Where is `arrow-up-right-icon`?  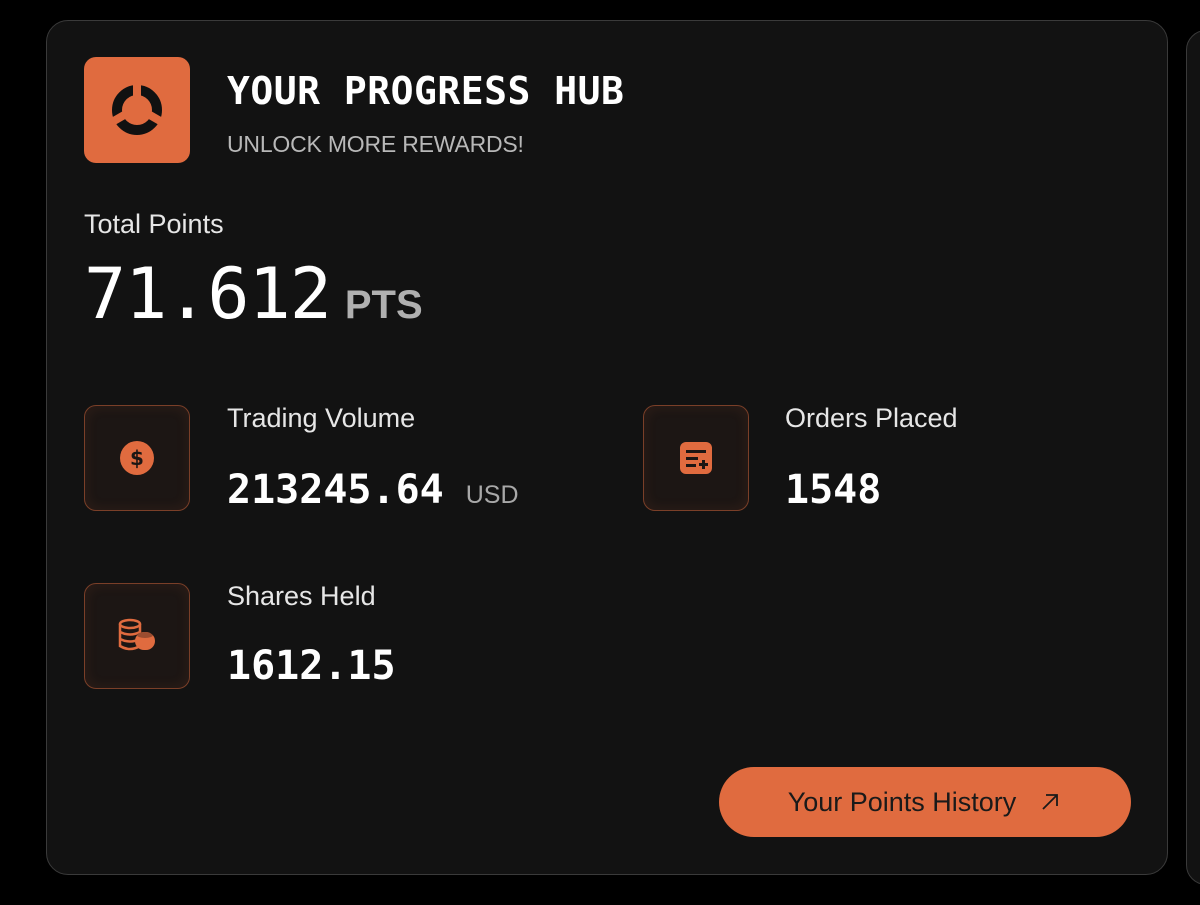 arrow-up-right-icon is located at coordinates (1050, 802).